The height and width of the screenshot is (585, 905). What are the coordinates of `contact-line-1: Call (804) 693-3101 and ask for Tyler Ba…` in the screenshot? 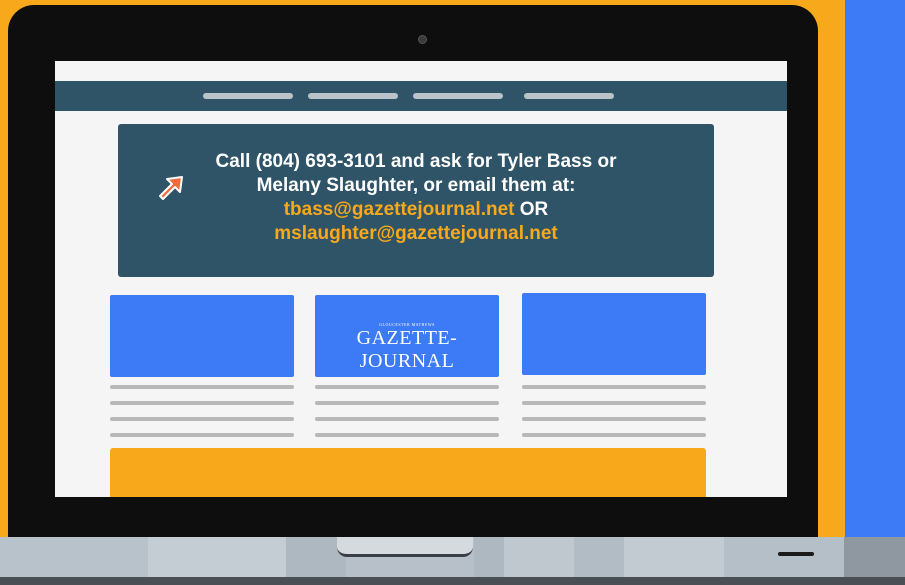 It's located at (416, 161).